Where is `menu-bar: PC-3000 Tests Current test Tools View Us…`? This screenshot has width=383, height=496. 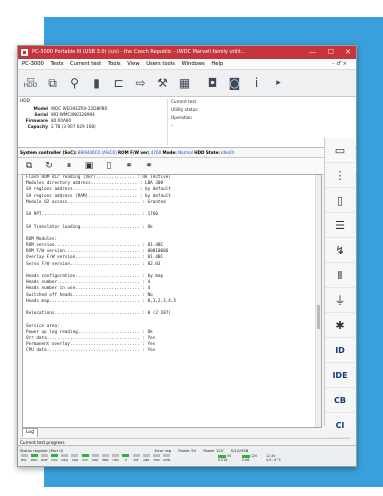
menu-bar: PC-3000 Tests Current test Tools View Us… is located at coordinates (187, 64).